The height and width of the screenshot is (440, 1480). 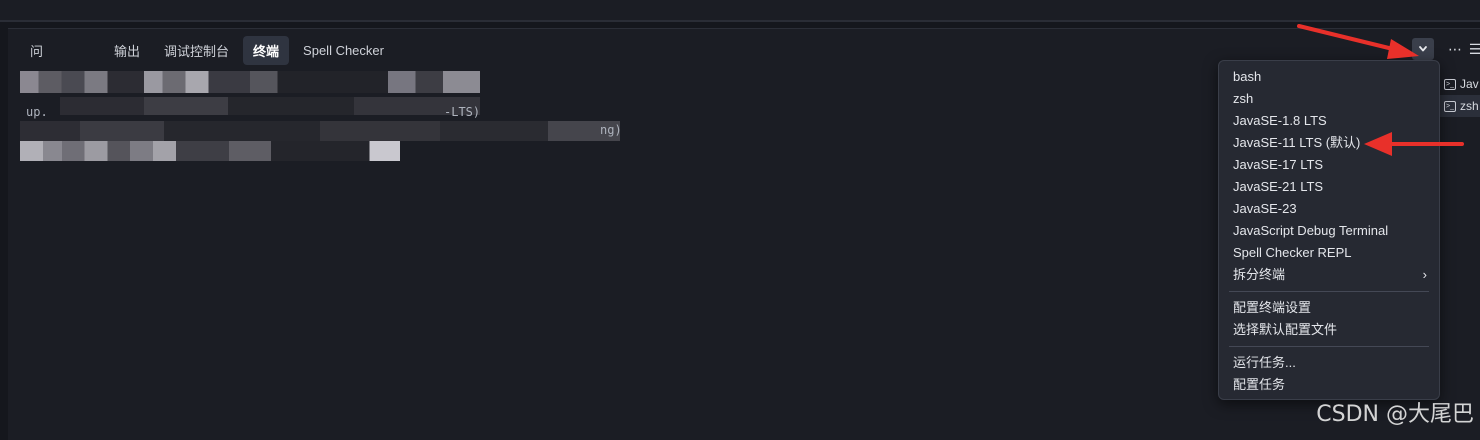 I want to click on editor-area-strip, so click(x=740, y=11).